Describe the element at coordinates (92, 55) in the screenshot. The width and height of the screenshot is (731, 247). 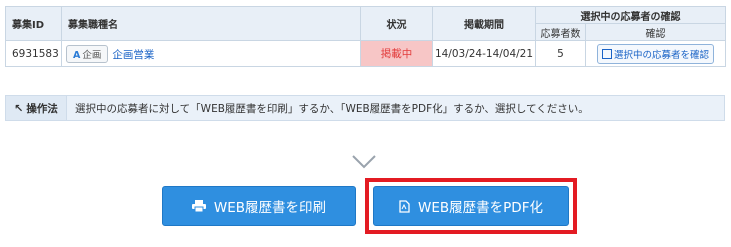
I see `category-tag-label: 企画` at that location.